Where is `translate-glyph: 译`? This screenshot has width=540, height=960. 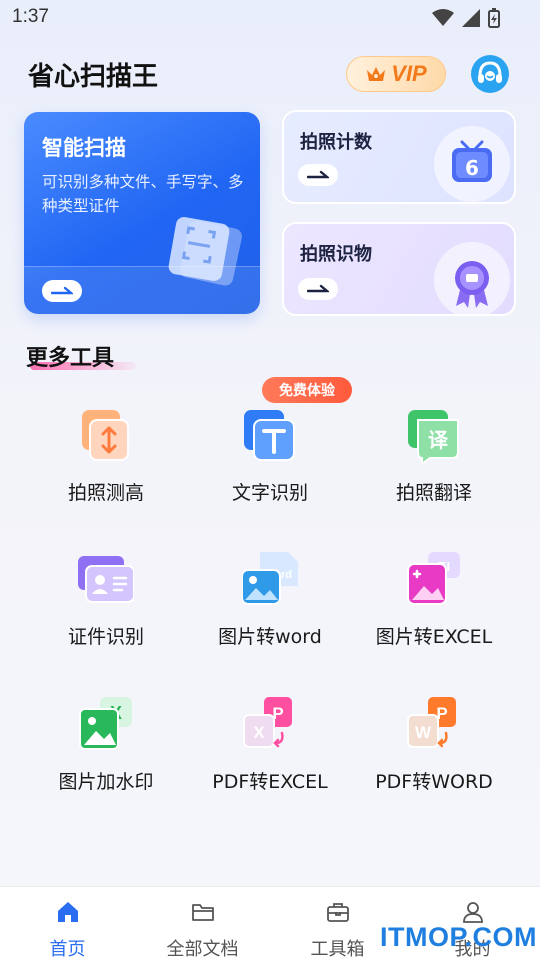
translate-glyph: 译 is located at coordinates (438, 440).